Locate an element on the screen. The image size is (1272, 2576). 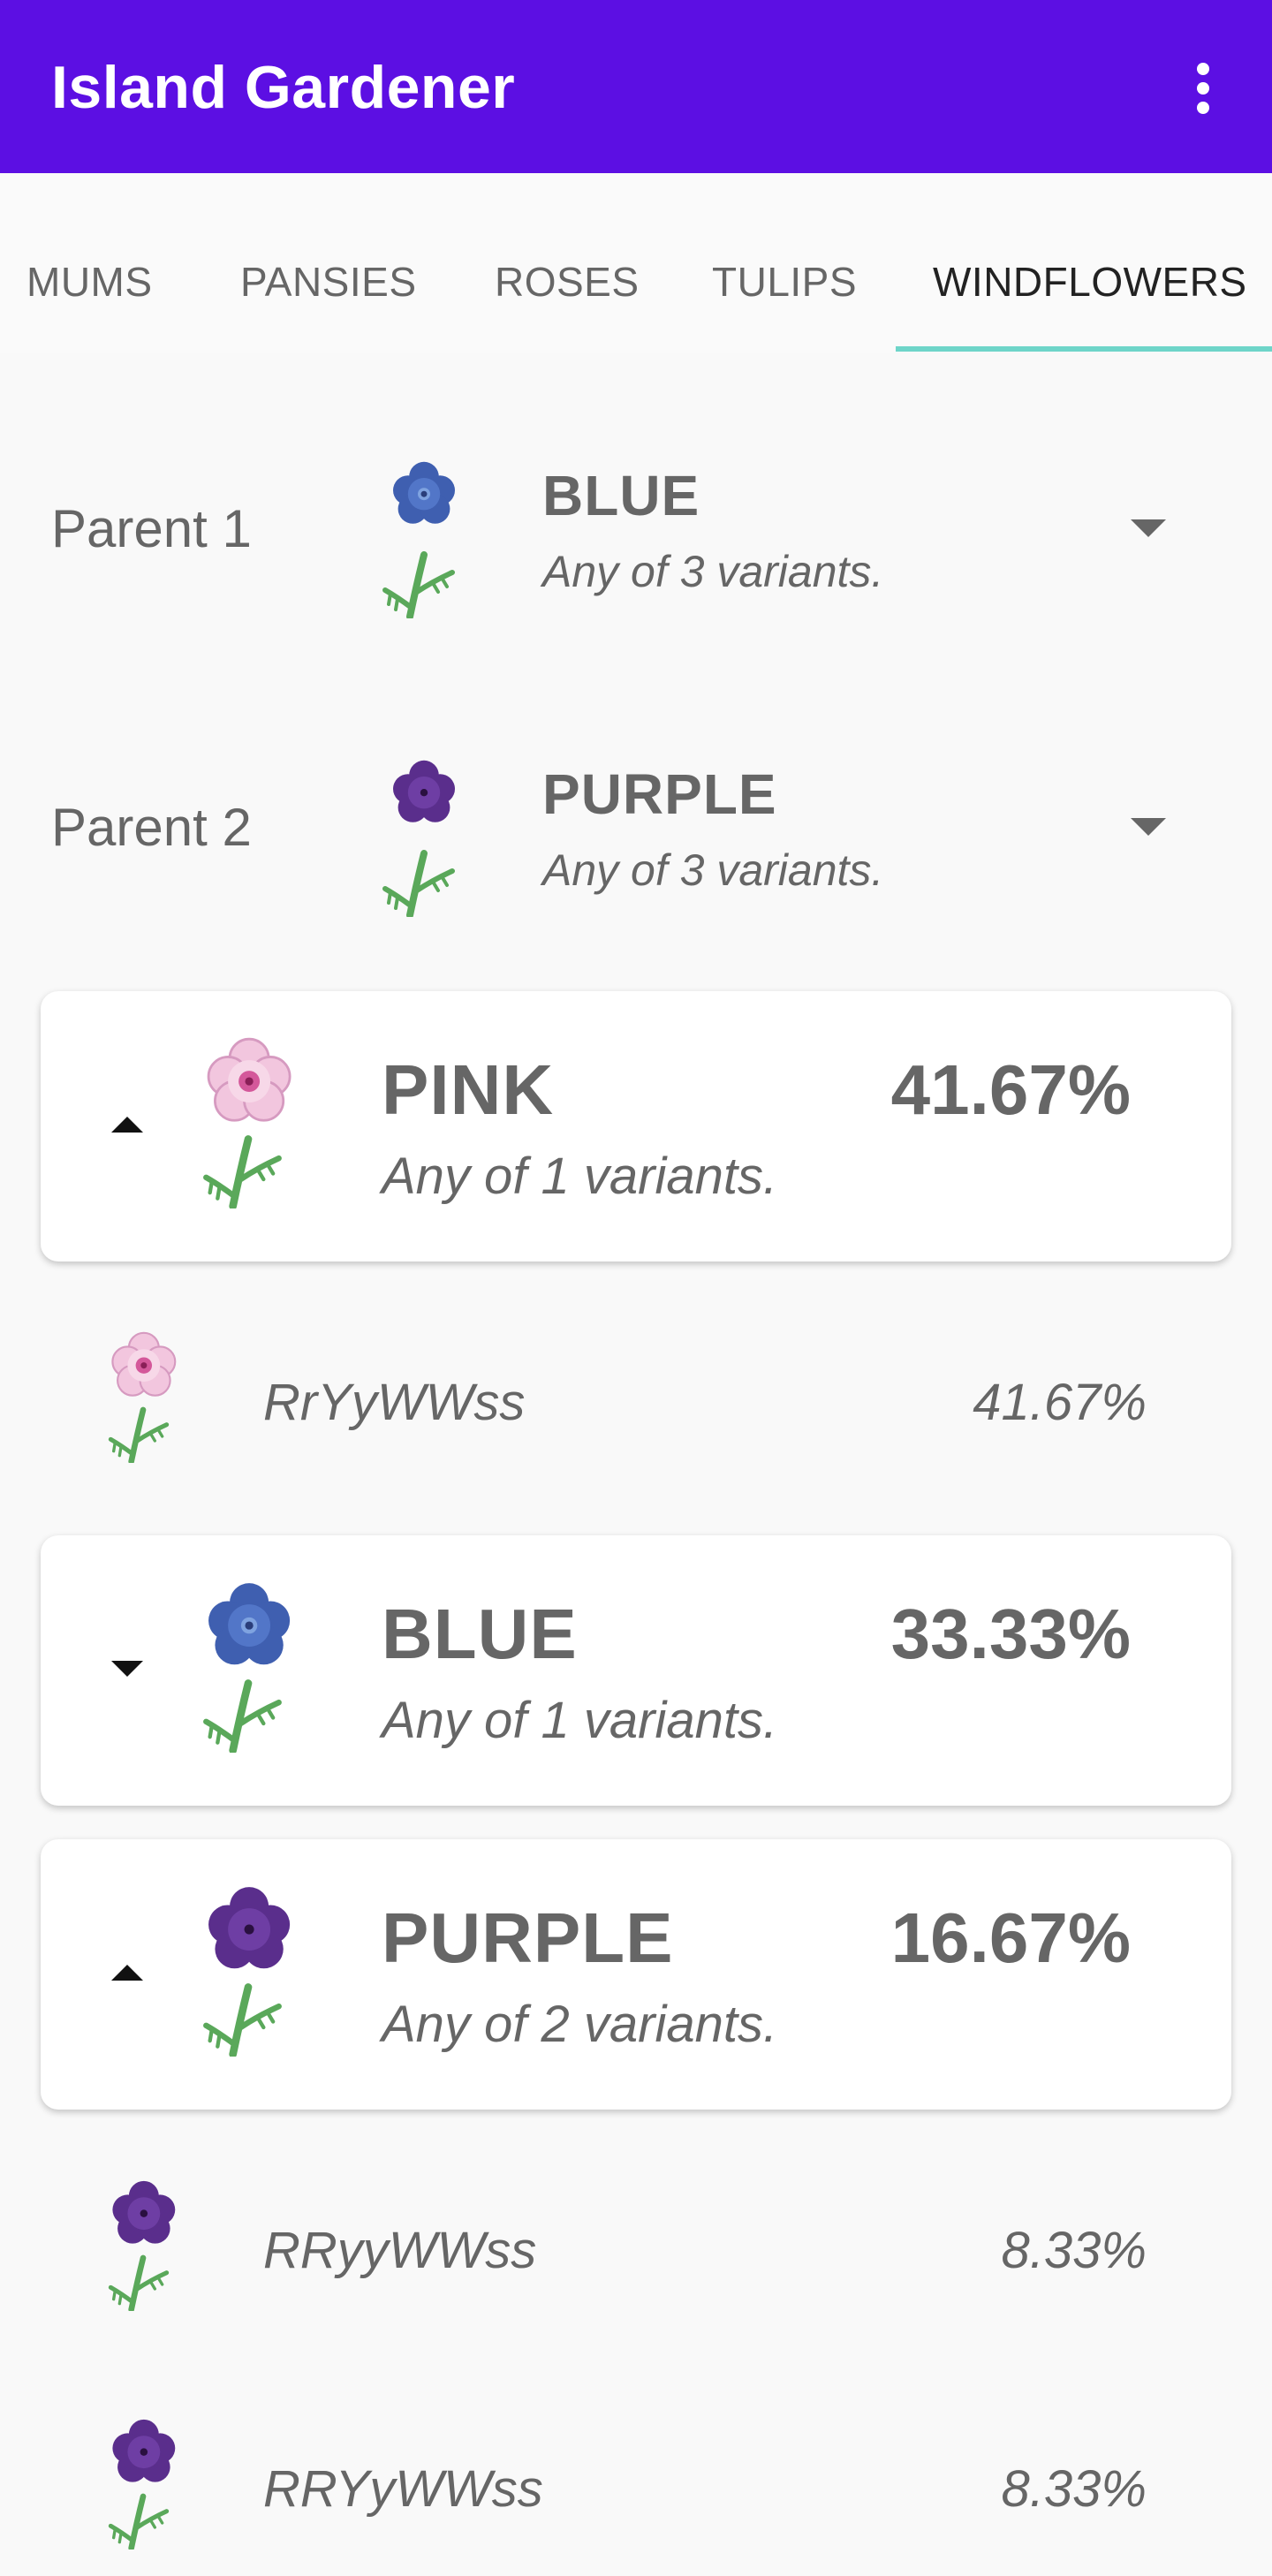
result-color: BLUE is located at coordinates (480, 1634).